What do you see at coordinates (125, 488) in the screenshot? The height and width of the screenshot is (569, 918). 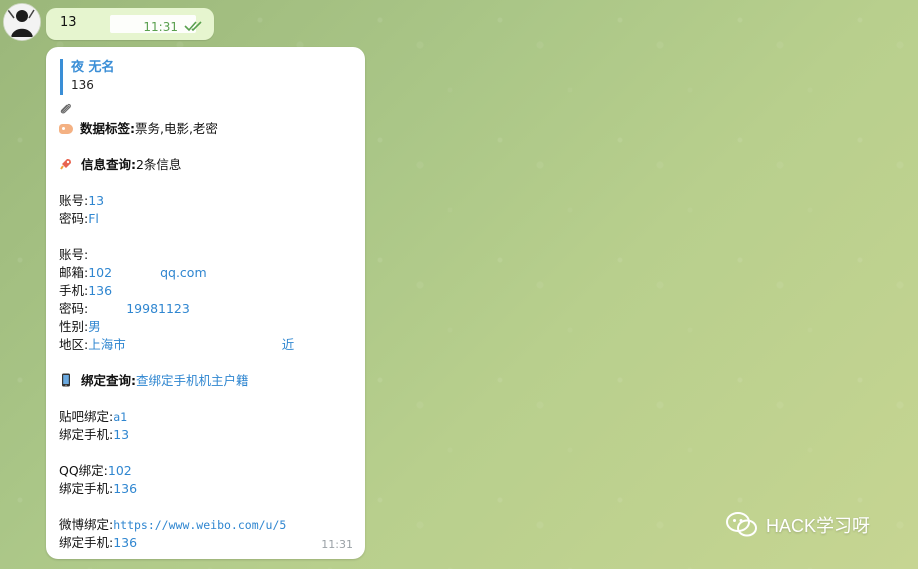 I see `qq-phone-value: 136` at bounding box center [125, 488].